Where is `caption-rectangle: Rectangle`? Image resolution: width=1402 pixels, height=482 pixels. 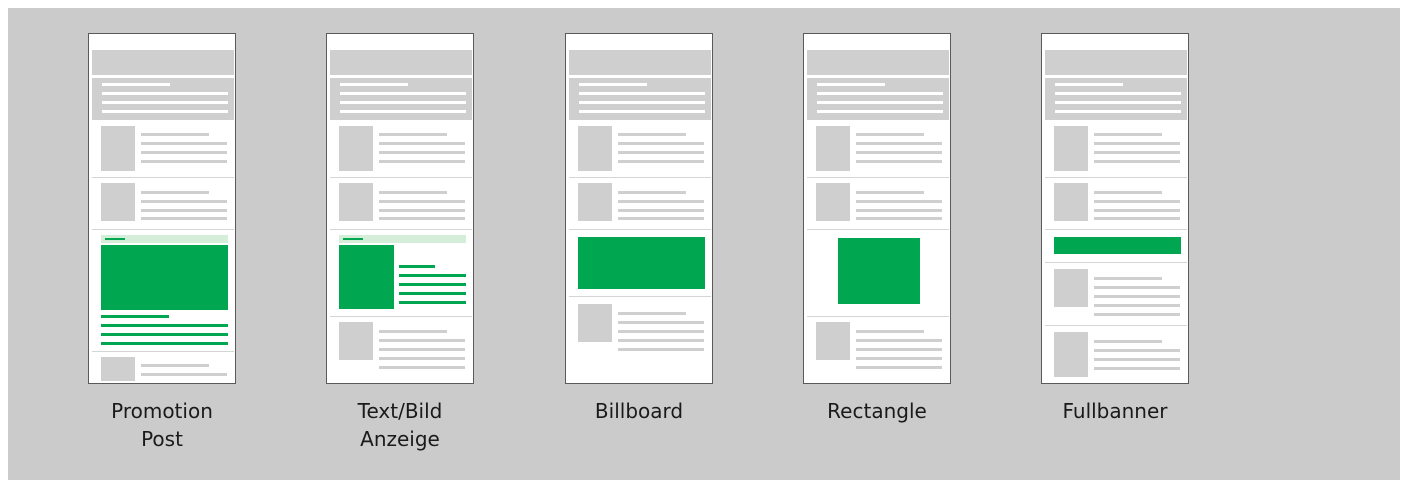
caption-rectangle: Rectangle is located at coordinates (877, 411).